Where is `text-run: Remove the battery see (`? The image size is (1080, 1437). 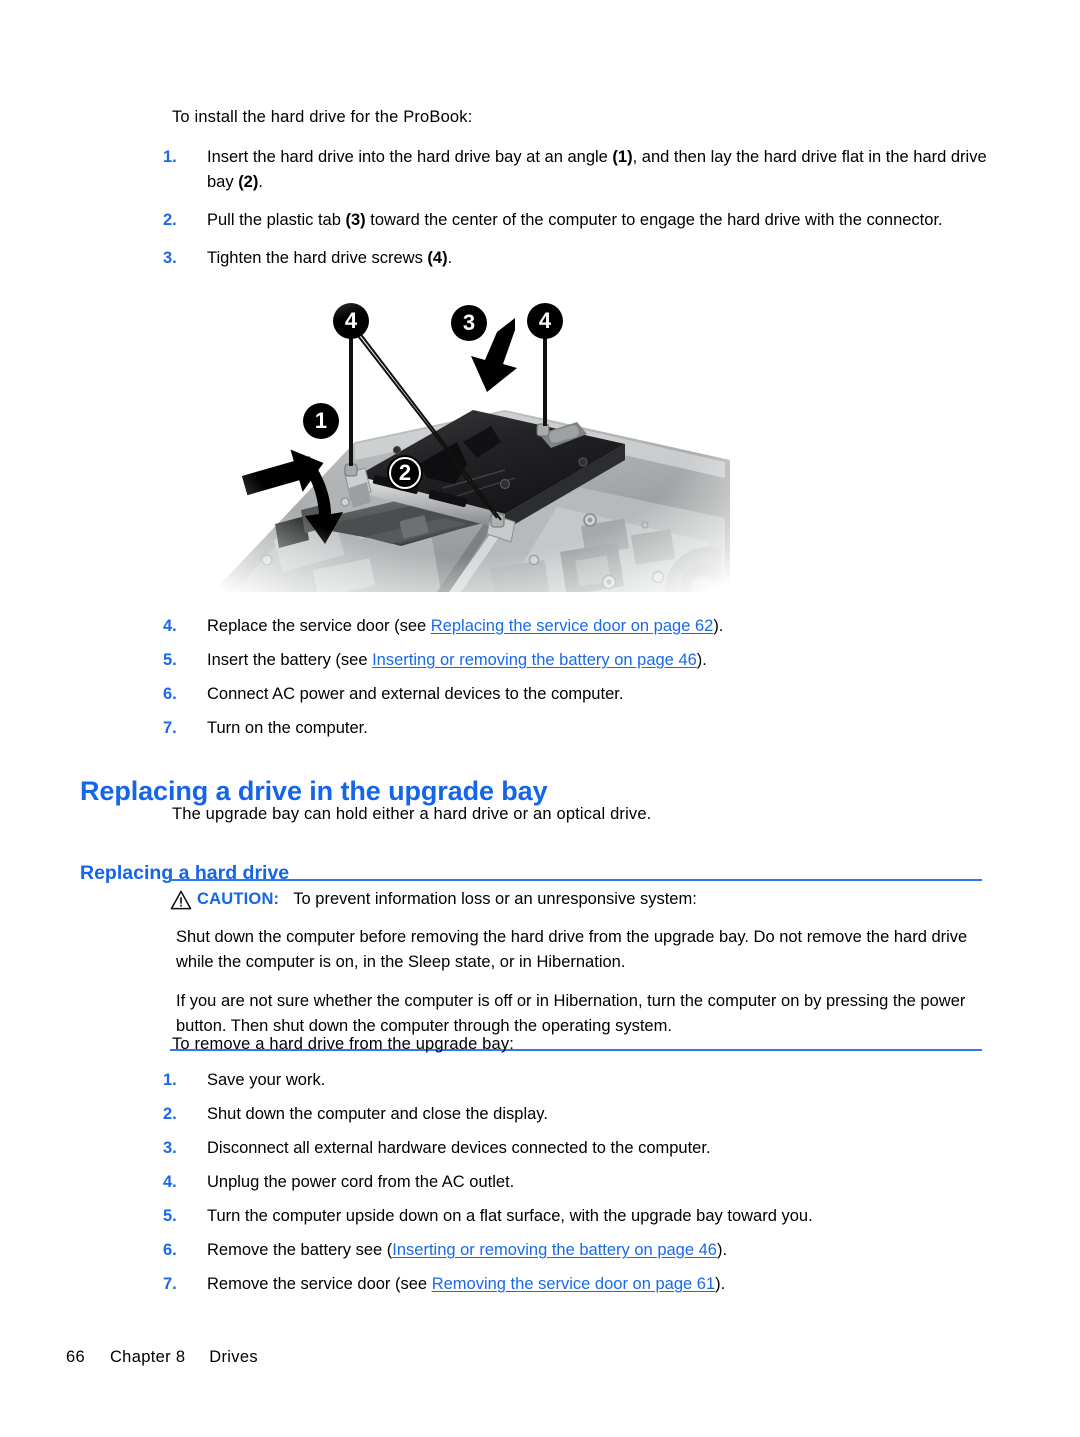 text-run: Remove the battery see ( is located at coordinates (300, 1250).